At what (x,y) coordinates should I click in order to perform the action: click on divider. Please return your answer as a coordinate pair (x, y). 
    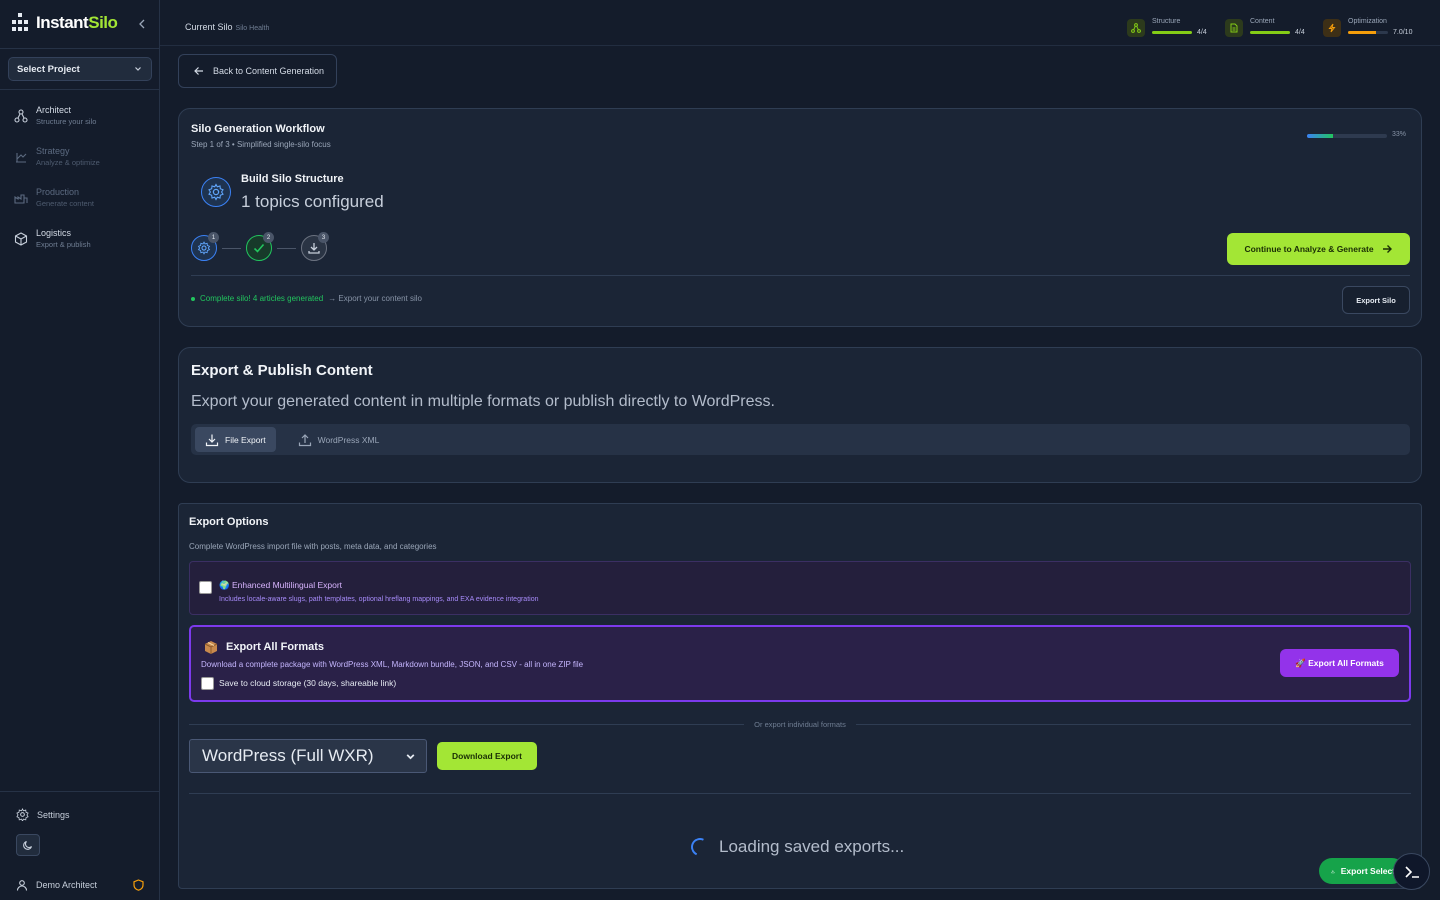
    Looking at the image, I should click on (800, 793).